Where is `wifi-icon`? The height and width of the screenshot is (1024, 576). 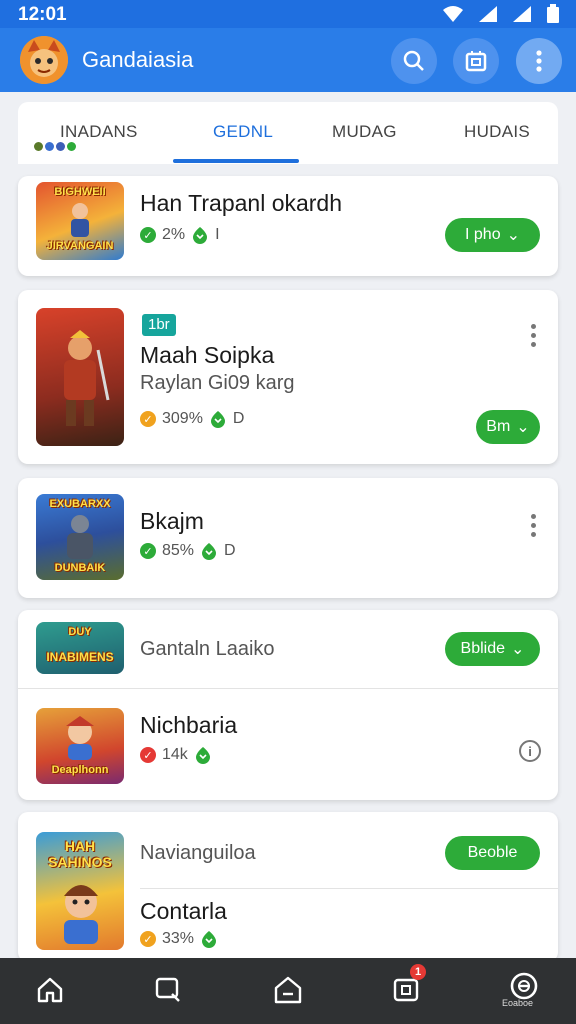
wifi-icon is located at coordinates (453, 14).